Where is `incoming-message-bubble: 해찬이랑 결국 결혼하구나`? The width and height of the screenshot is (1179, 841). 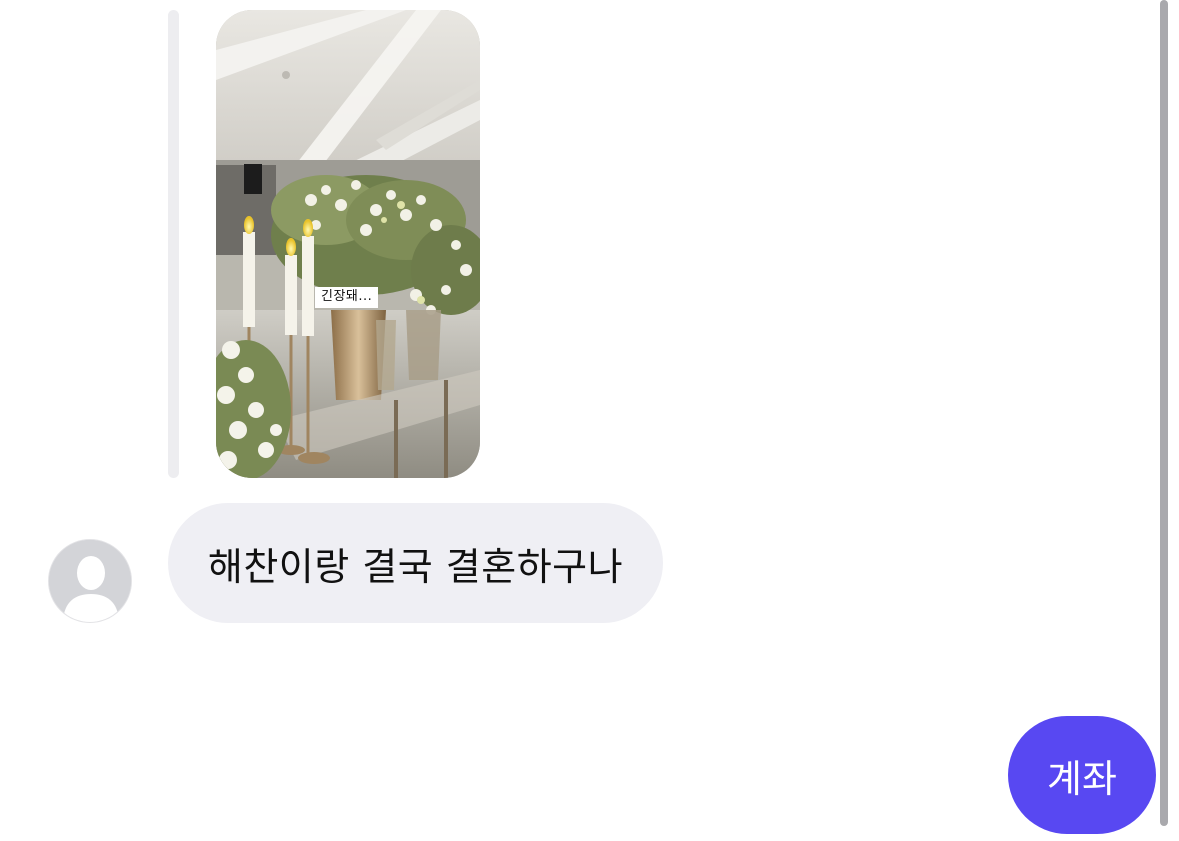
incoming-message-bubble: 해찬이랑 결국 결혼하구나 is located at coordinates (415, 563).